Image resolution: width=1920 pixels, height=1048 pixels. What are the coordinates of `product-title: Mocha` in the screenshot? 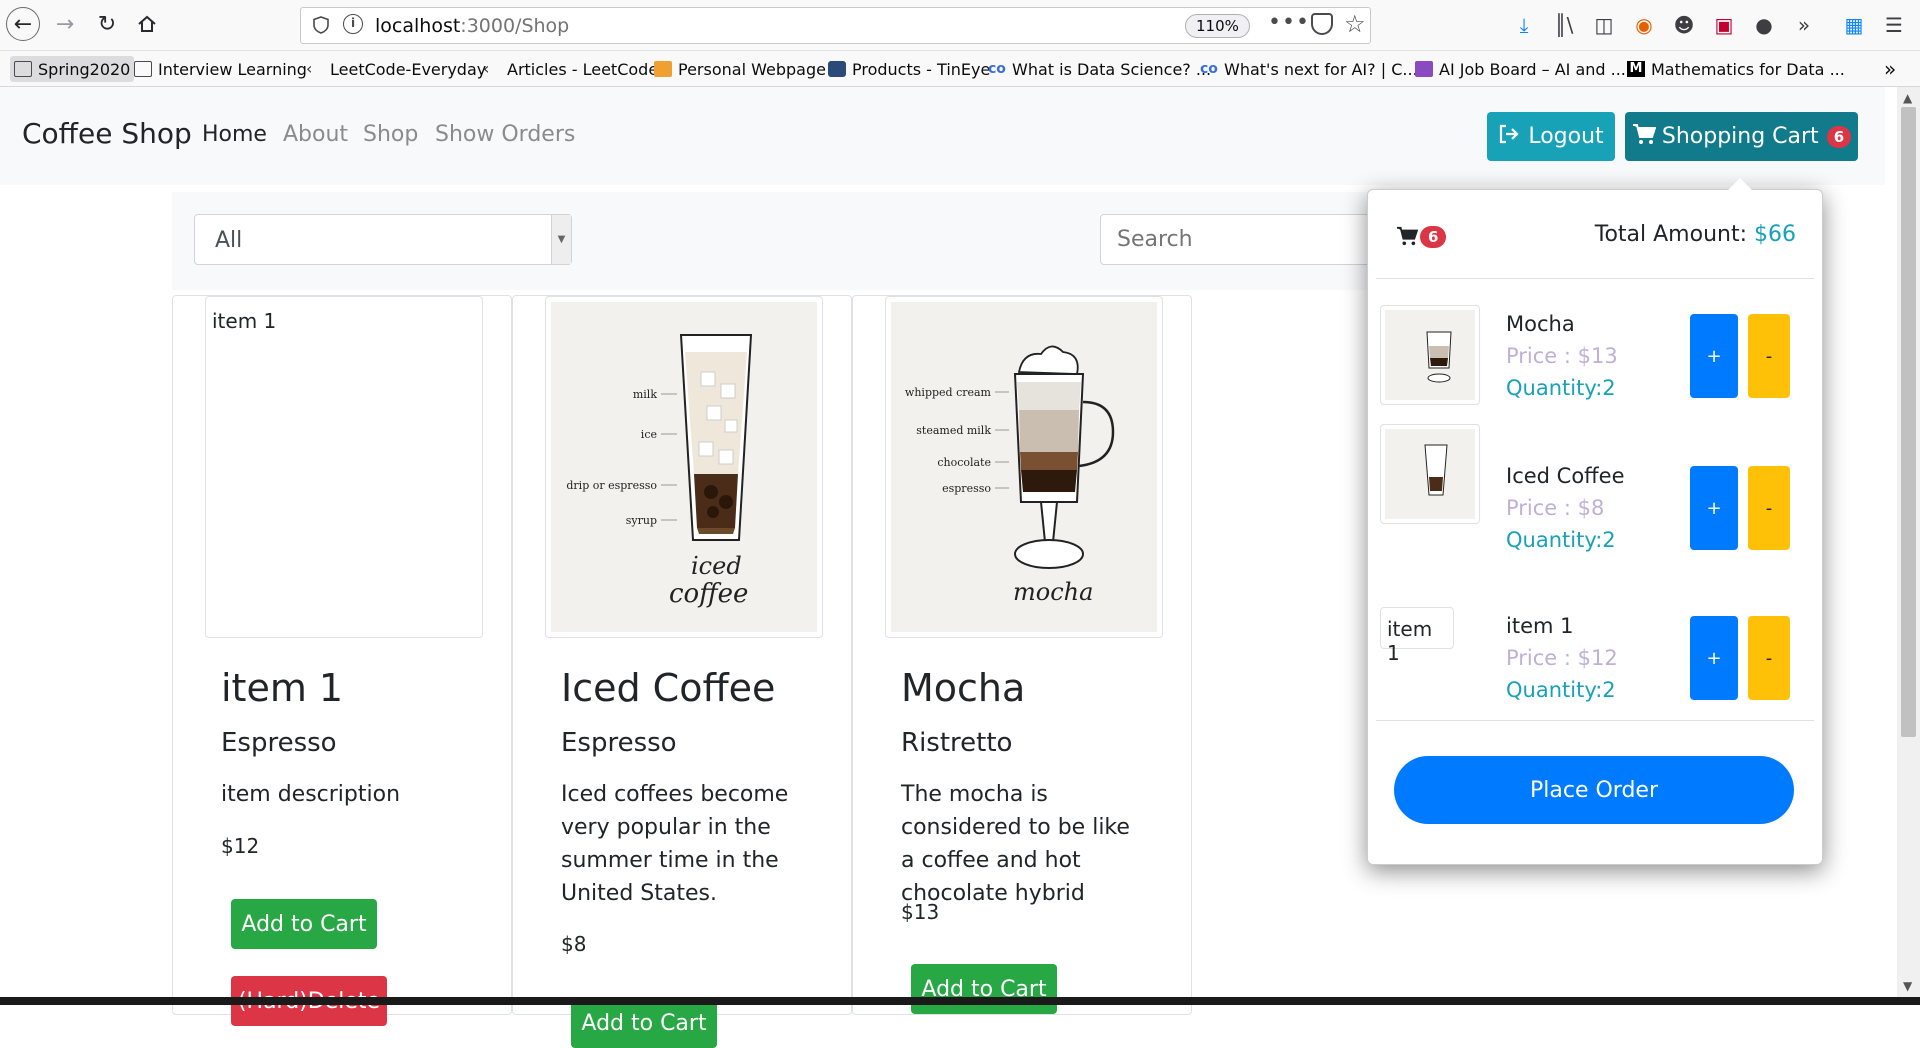 It's located at (963, 688).